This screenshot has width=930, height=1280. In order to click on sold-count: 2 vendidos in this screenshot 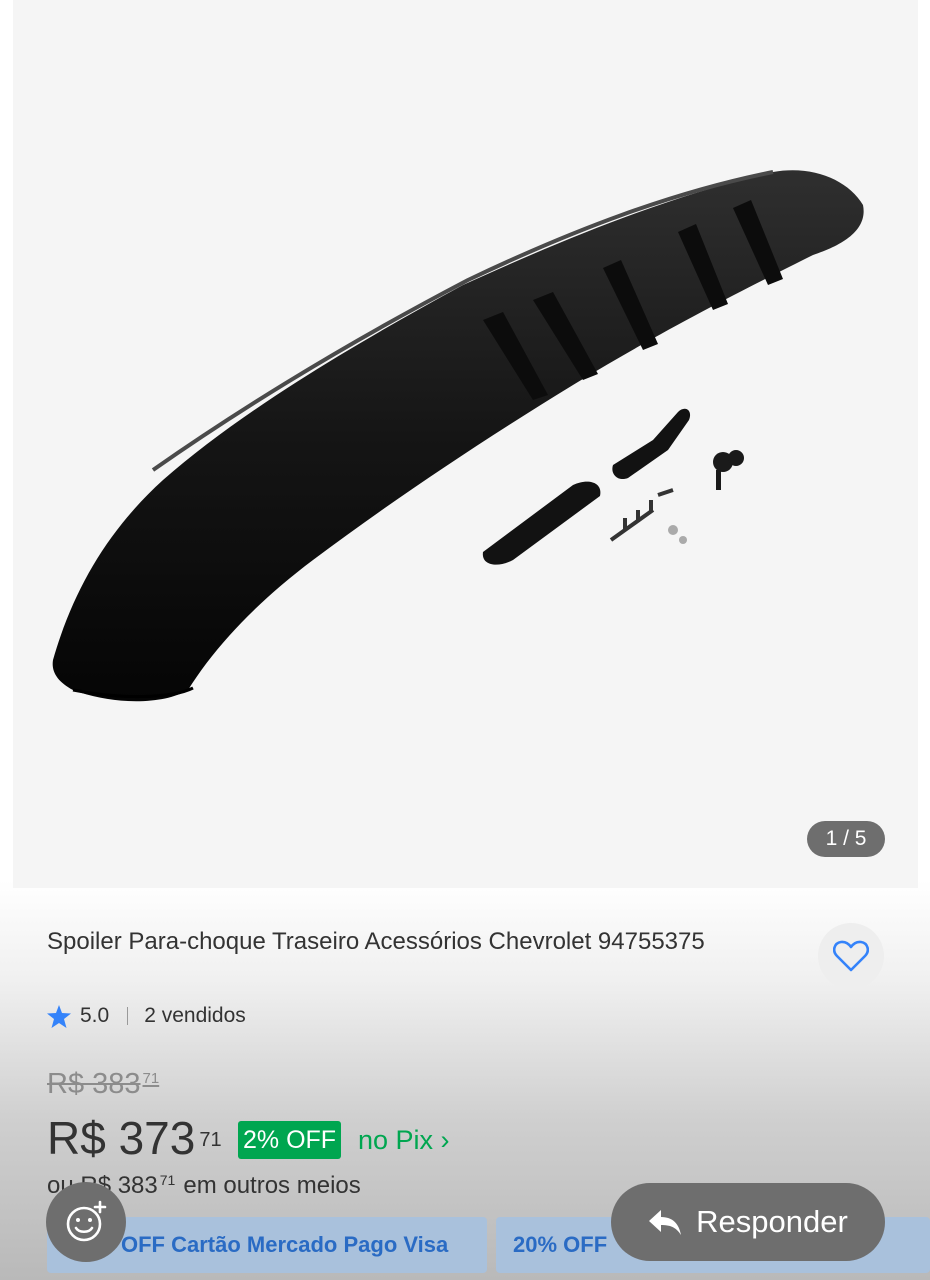, I will do `click(195, 1015)`.